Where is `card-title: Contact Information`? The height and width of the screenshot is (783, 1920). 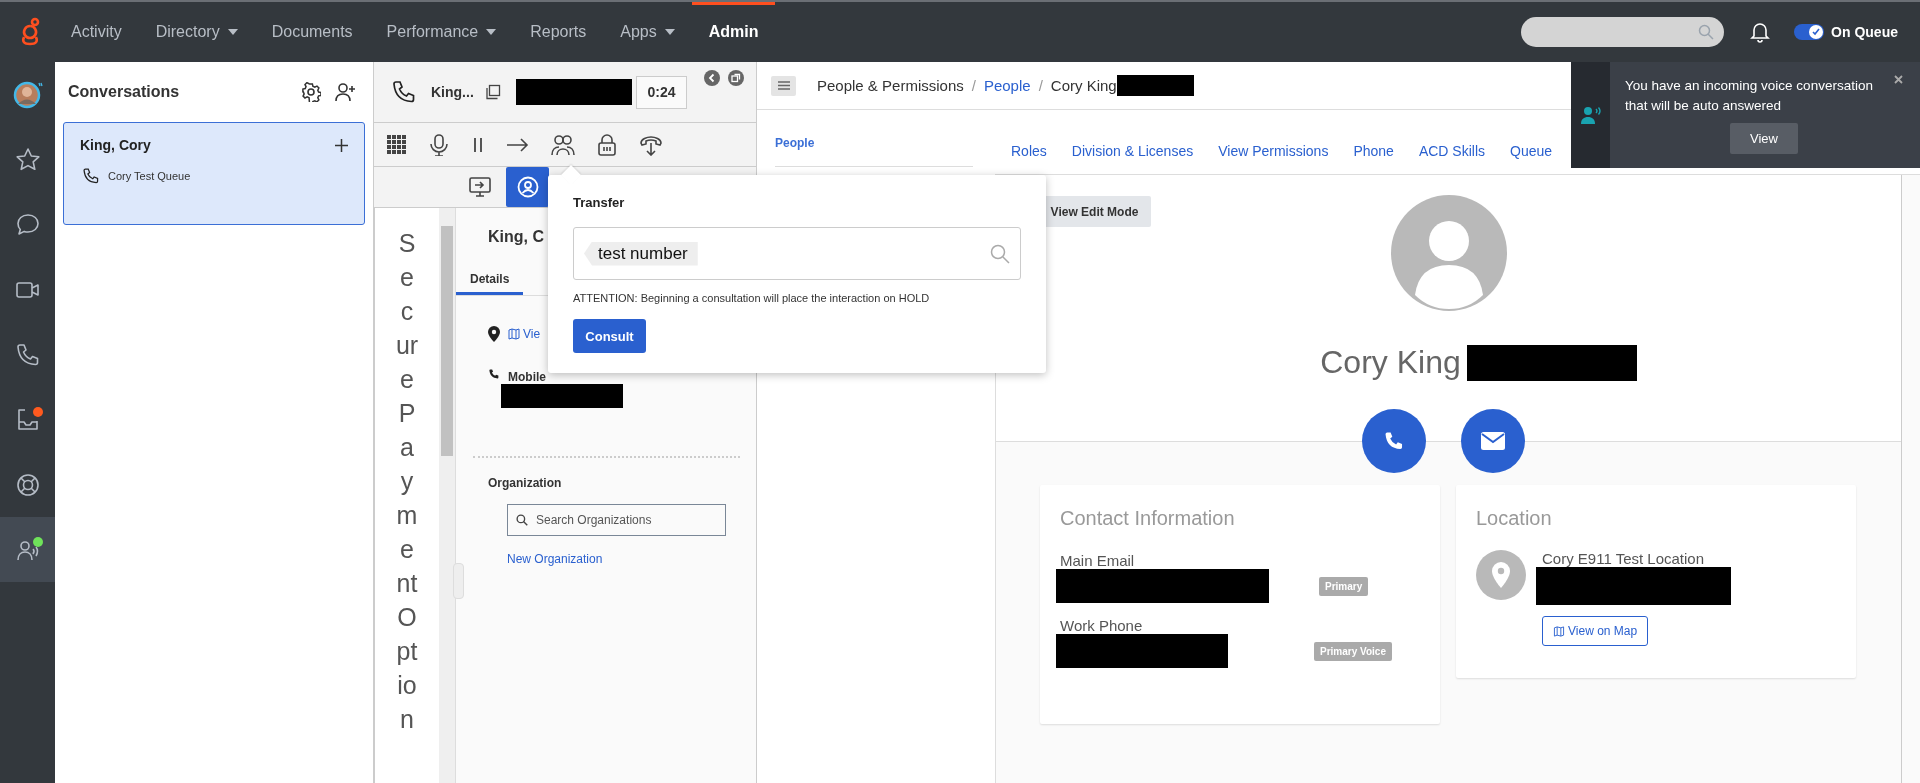
card-title: Contact Information is located at coordinates (1148, 518).